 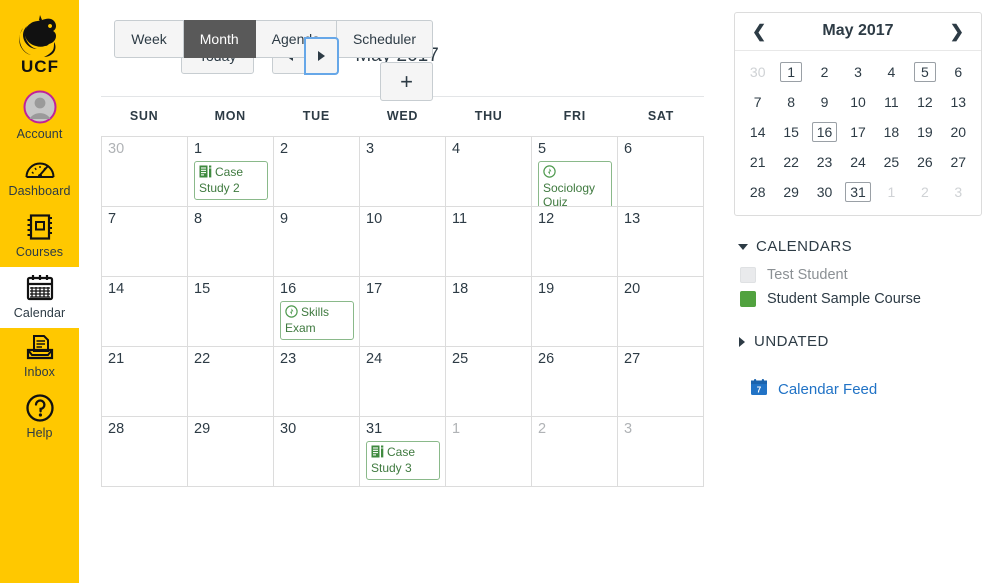 I want to click on mini-next-month-button: ❯, so click(x=957, y=31).